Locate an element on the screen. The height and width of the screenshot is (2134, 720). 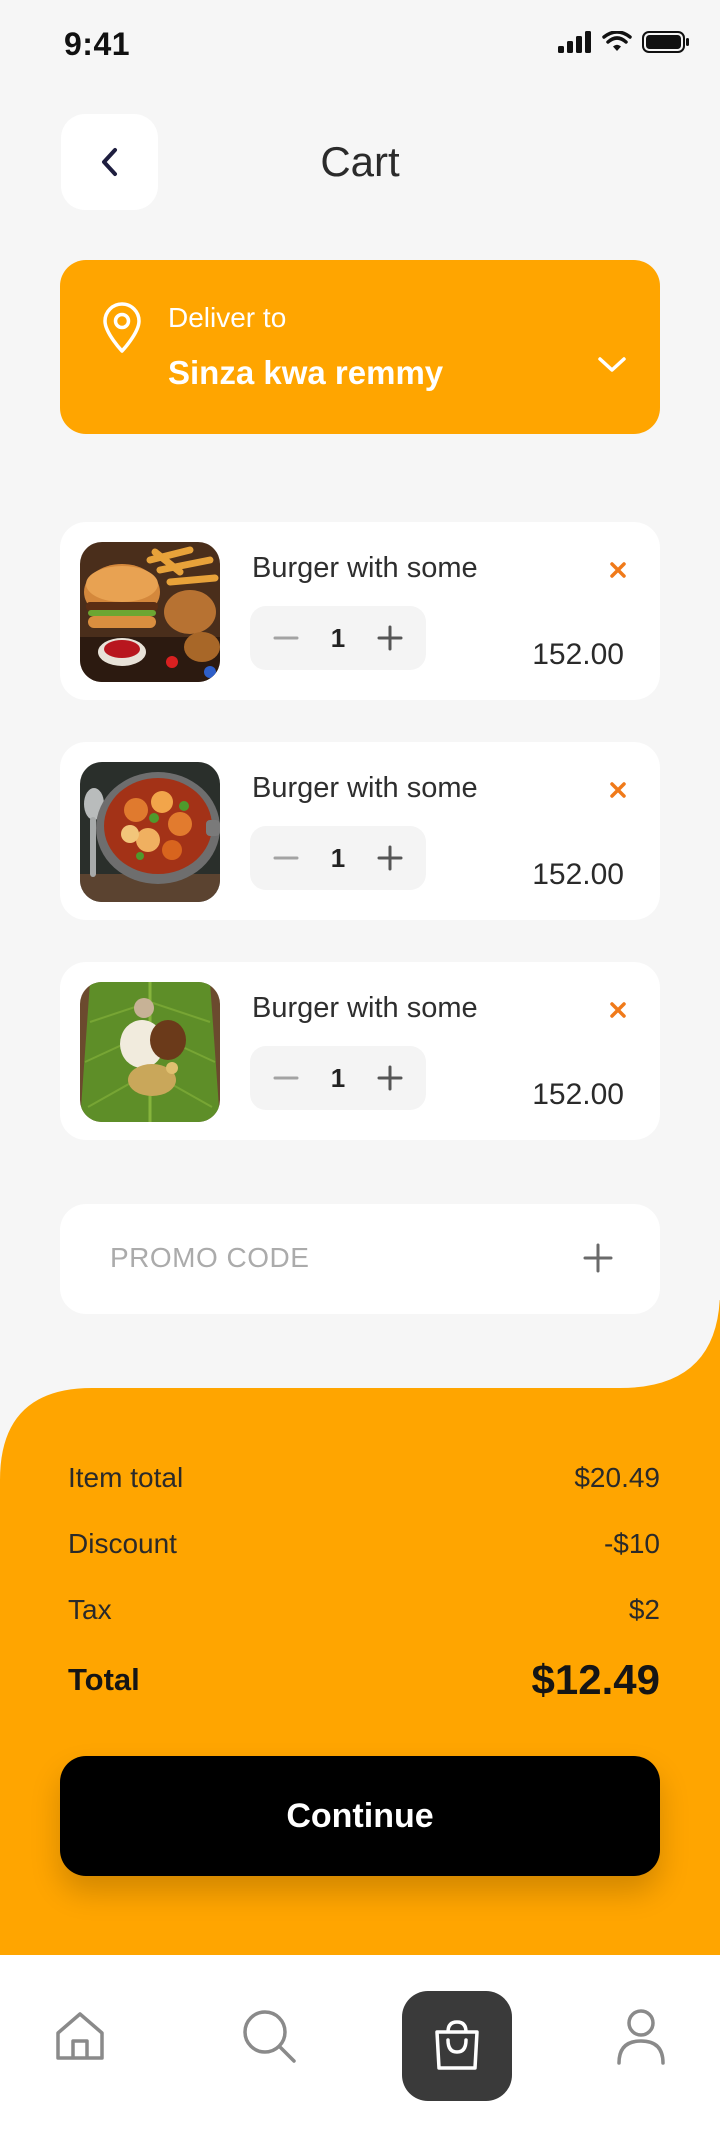
deliver-to-label: Deliver to is located at coordinates (227, 317).